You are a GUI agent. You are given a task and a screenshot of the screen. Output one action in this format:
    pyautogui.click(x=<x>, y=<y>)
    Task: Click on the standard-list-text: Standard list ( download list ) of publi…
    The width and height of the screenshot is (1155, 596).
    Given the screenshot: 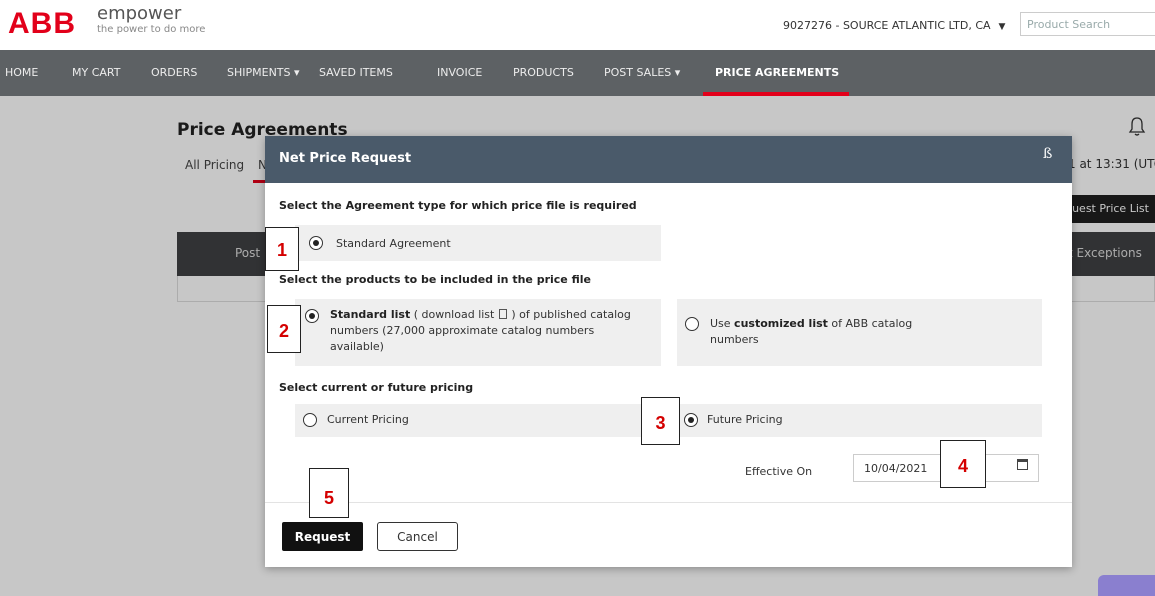 What is the action you would take?
    pyautogui.click(x=487, y=331)
    